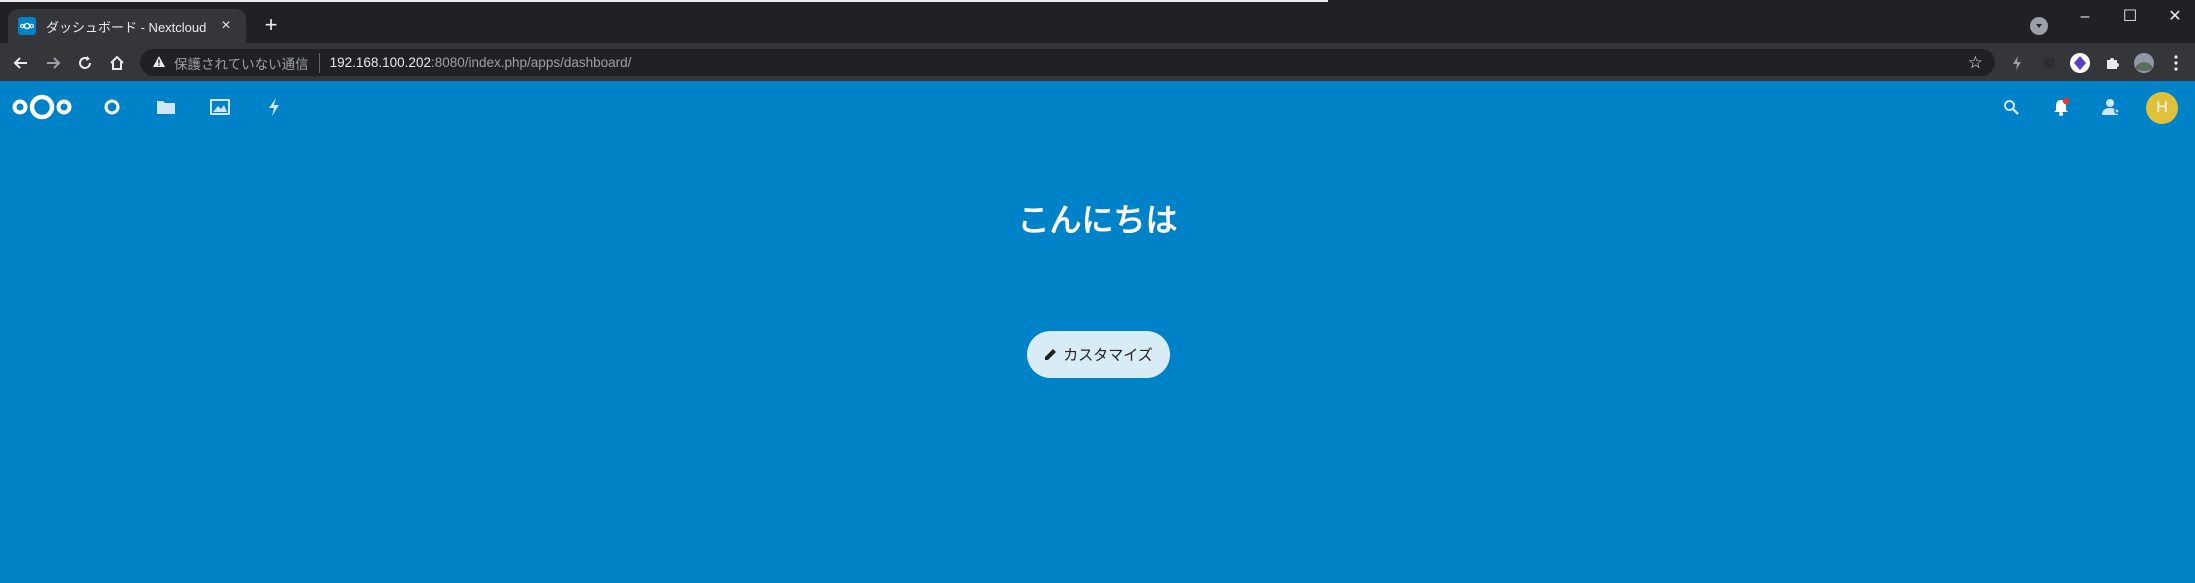 The image size is (2195, 583). What do you see at coordinates (2130, 17) in the screenshot?
I see `maximize-button: ☐` at bounding box center [2130, 17].